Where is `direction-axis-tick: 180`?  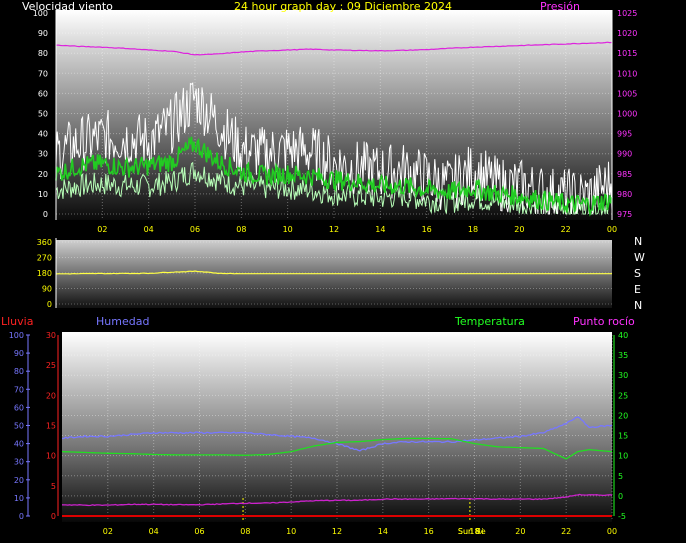 direction-axis-tick: 180 is located at coordinates (44, 273).